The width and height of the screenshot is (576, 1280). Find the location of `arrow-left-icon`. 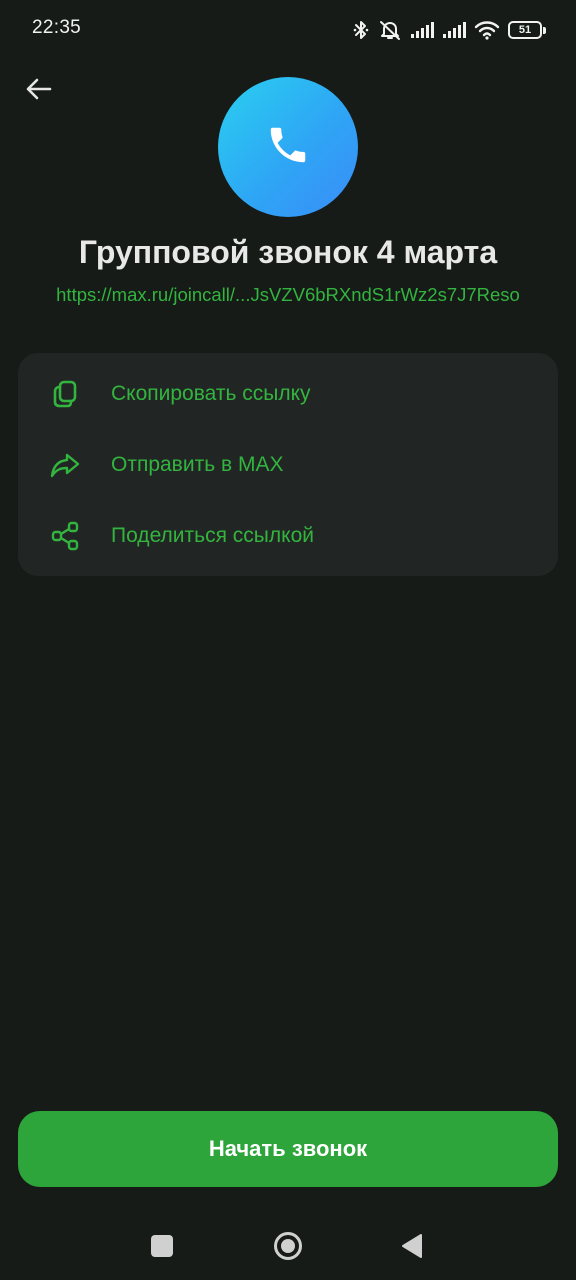

arrow-left-icon is located at coordinates (39, 91).